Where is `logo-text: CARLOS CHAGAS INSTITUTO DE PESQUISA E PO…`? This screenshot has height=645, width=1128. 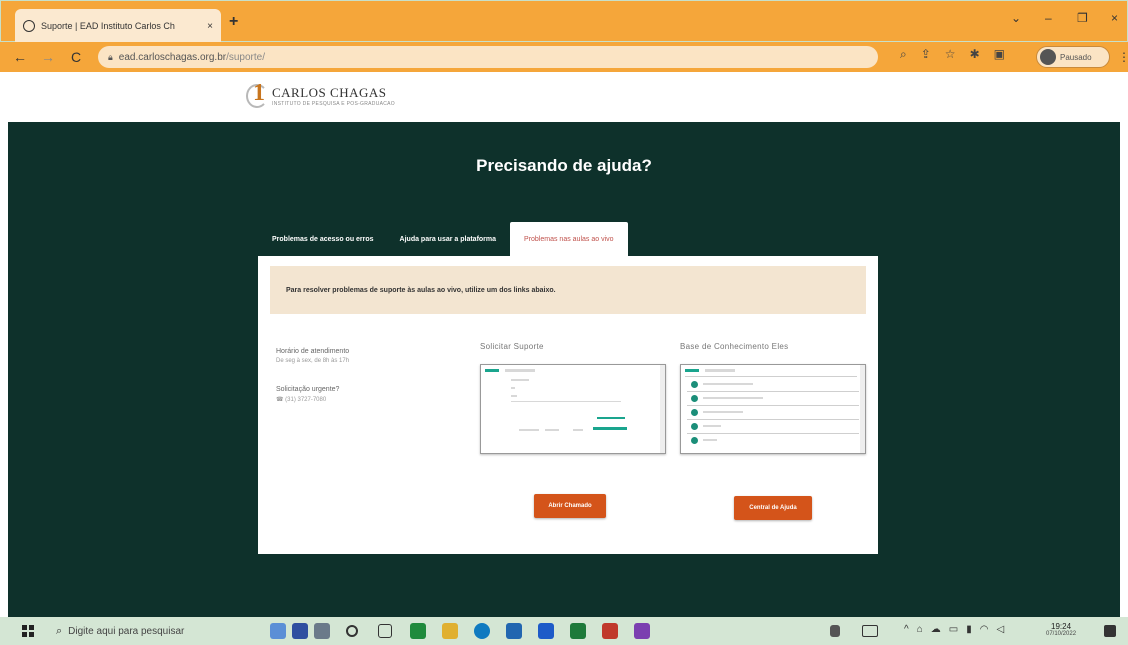 logo-text: CARLOS CHAGAS INSTITUTO DE PESQUISA E PO… is located at coordinates (333, 96).